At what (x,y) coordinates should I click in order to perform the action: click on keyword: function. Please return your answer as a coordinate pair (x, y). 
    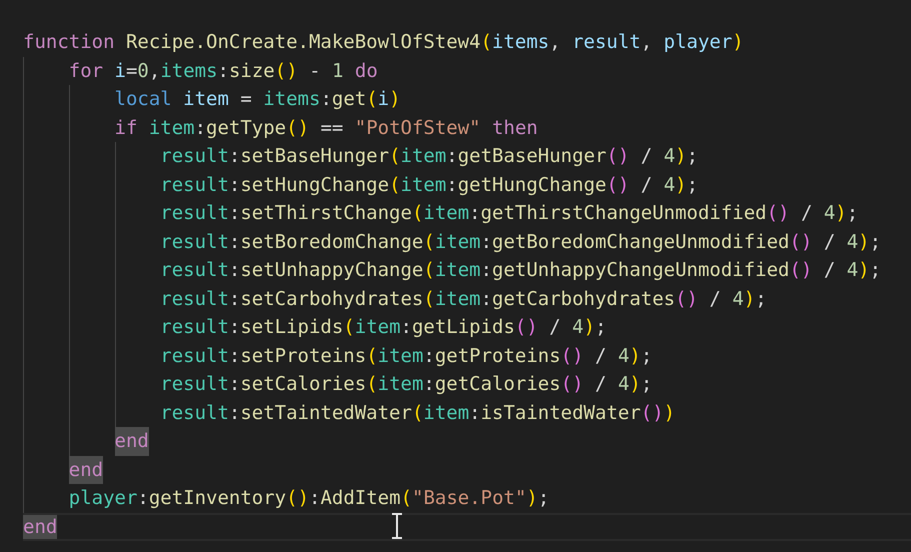
    Looking at the image, I should click on (69, 42).